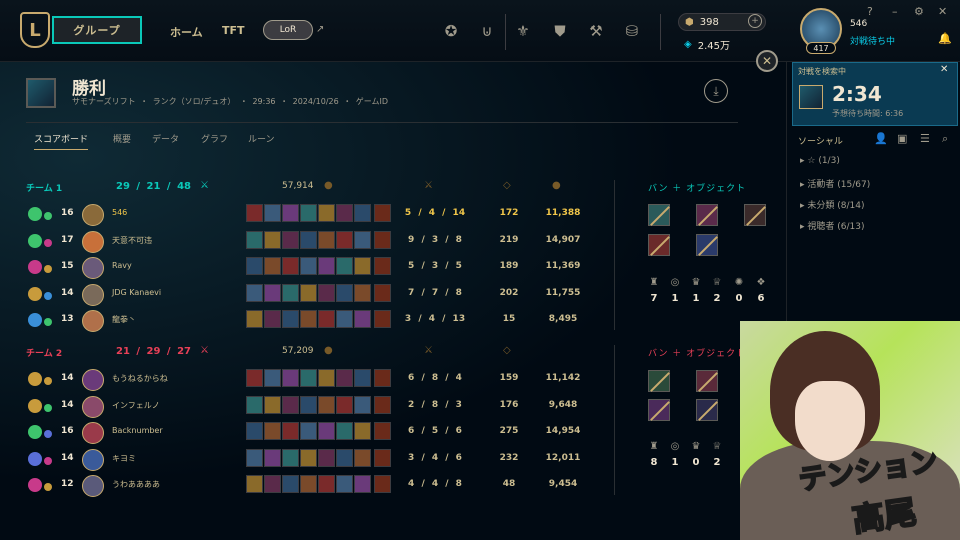  What do you see at coordinates (835, 183) in the screenshot?
I see `friend-group-active: ▸ 活動者 (15/67)` at bounding box center [835, 183].